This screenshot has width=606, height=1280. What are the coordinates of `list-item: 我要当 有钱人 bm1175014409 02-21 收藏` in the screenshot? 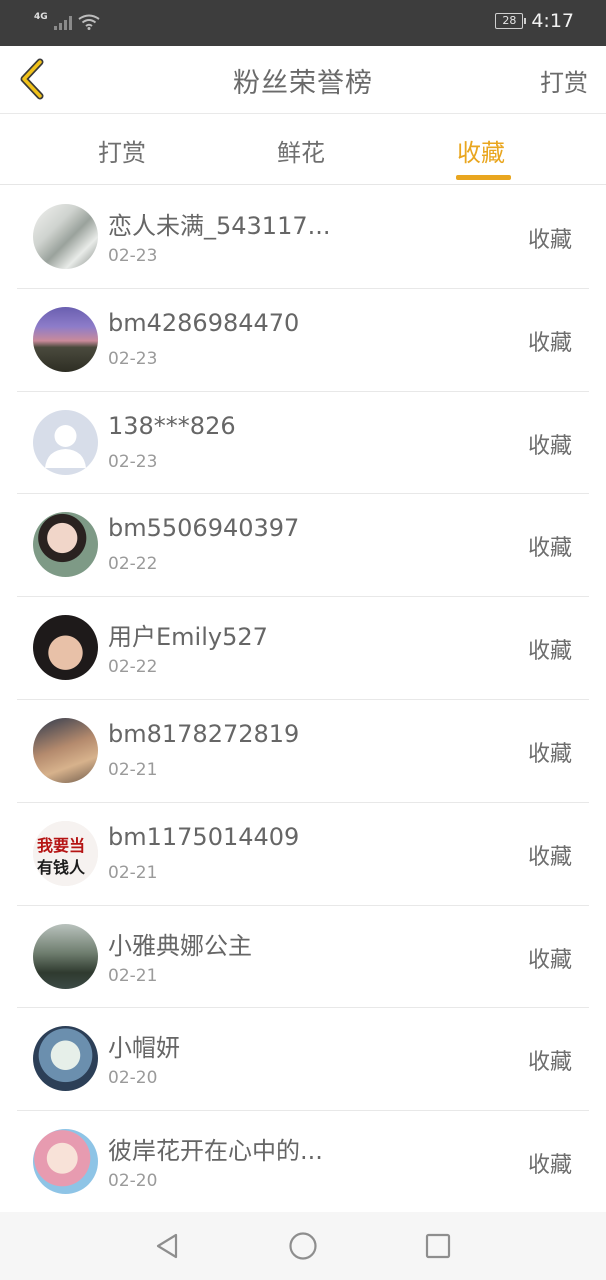 It's located at (303, 854).